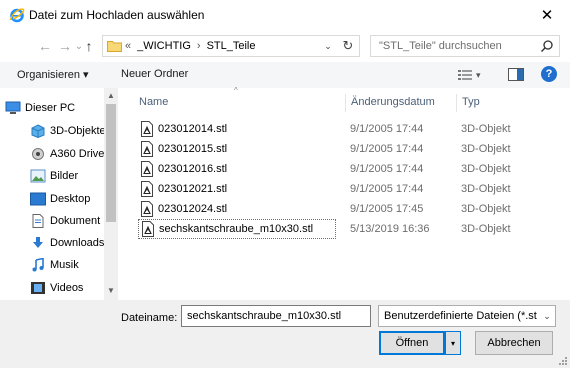 The width and height of the screenshot is (570, 368). I want to click on arrow-up-icon: ↑, so click(89, 46).